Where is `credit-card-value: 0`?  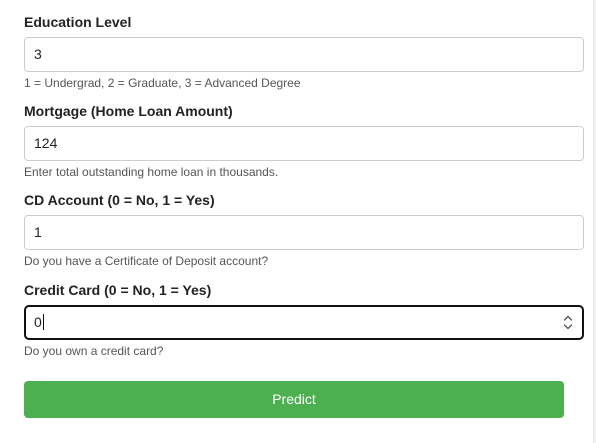
credit-card-value: 0 is located at coordinates (38, 322).